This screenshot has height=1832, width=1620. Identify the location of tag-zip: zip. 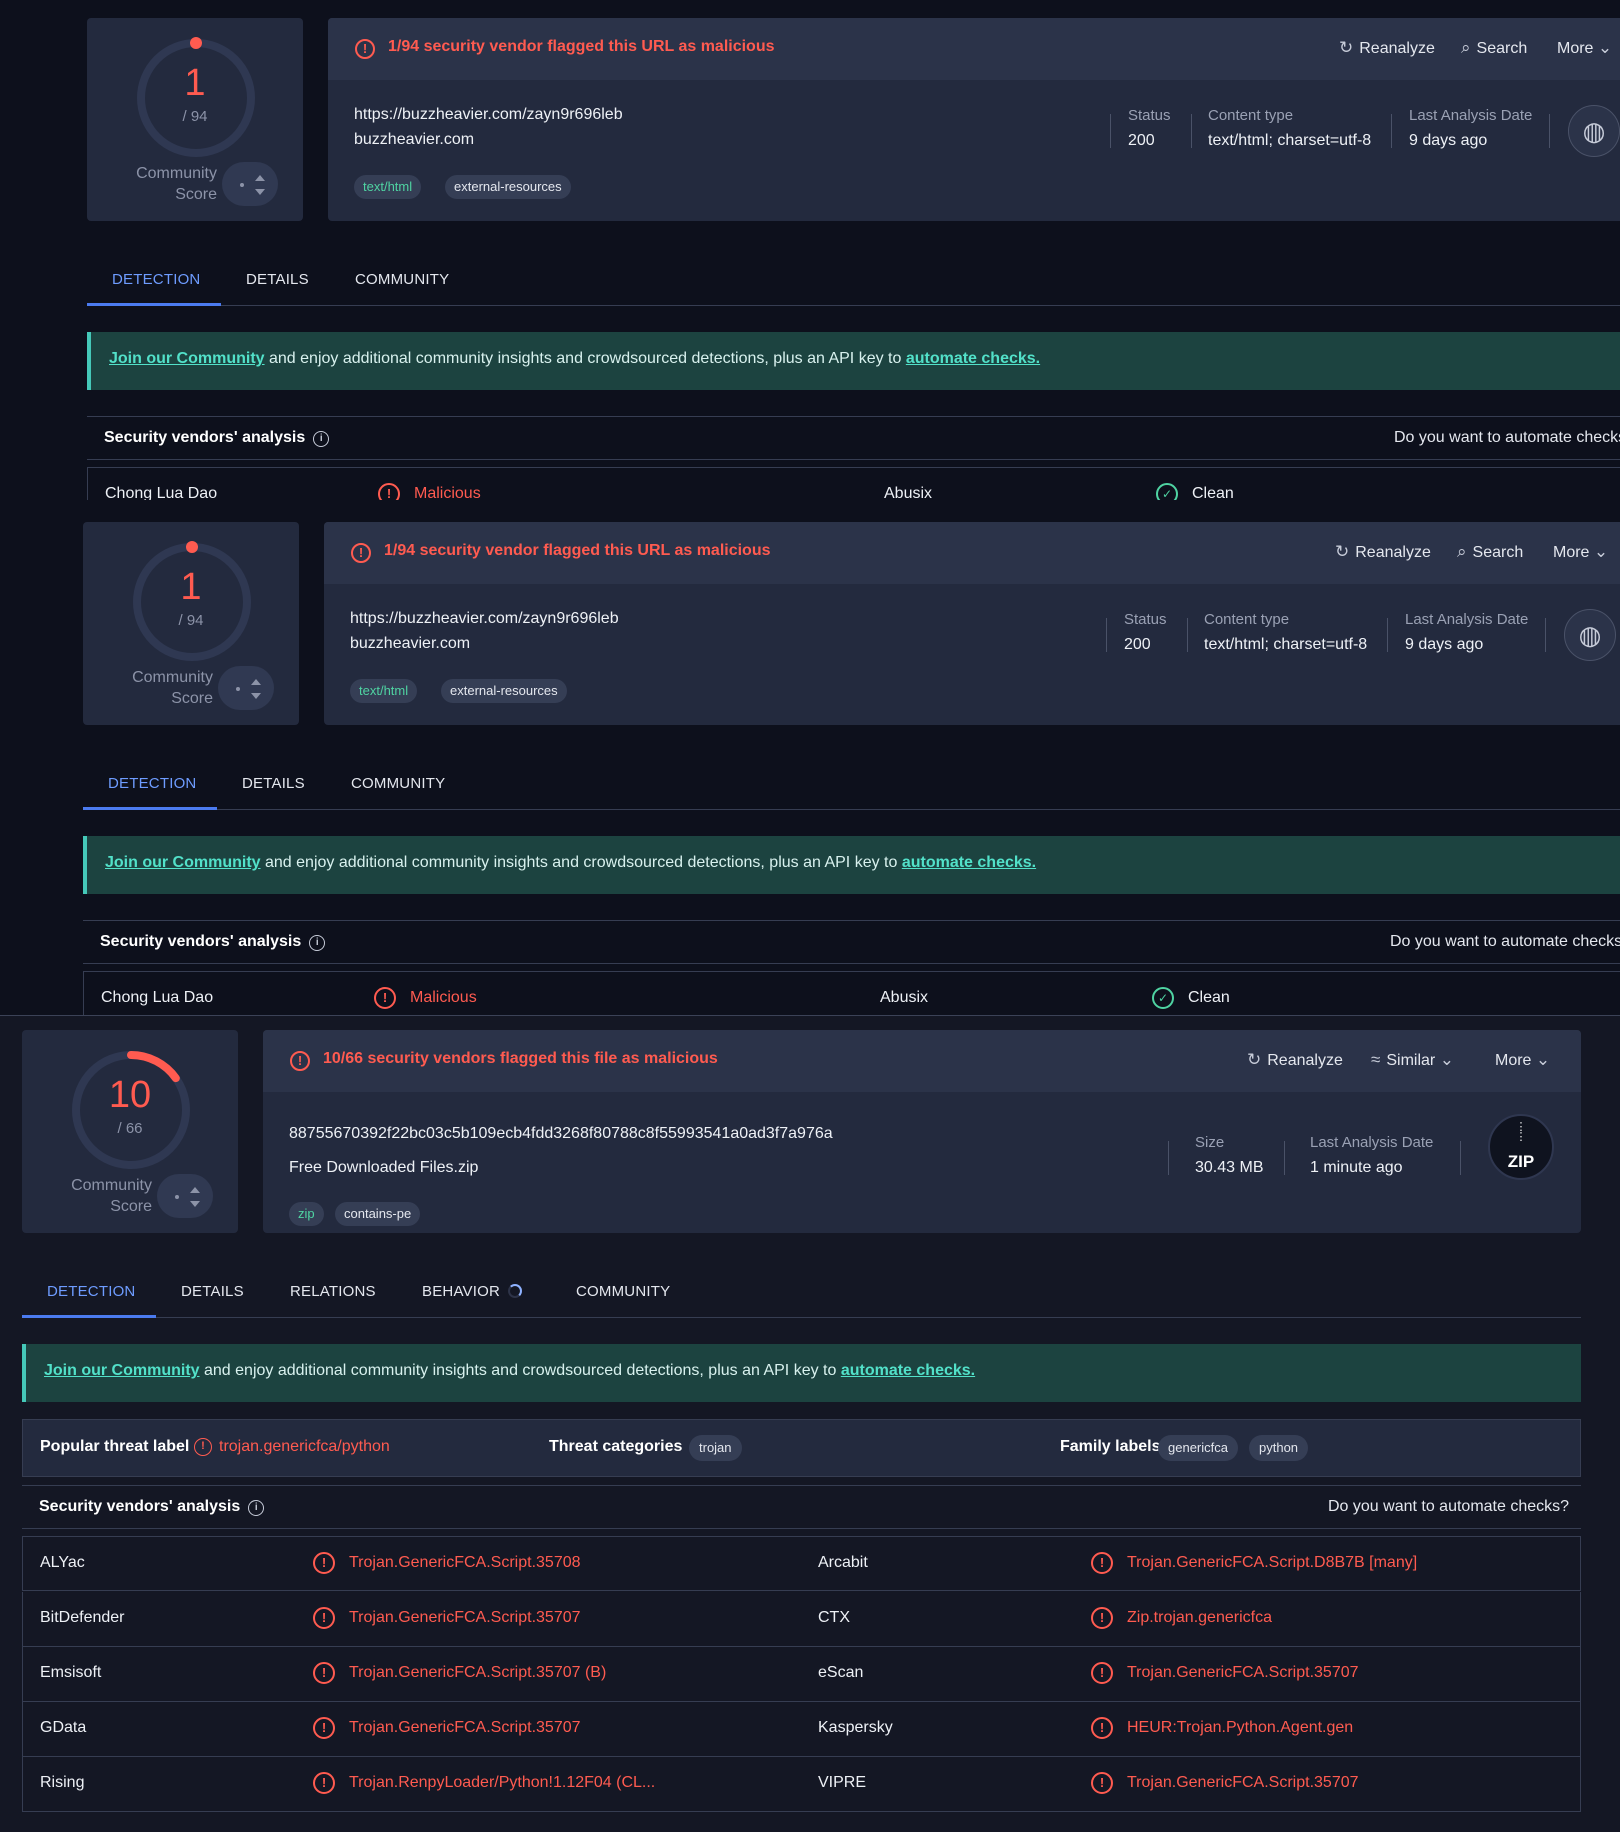
(306, 1214).